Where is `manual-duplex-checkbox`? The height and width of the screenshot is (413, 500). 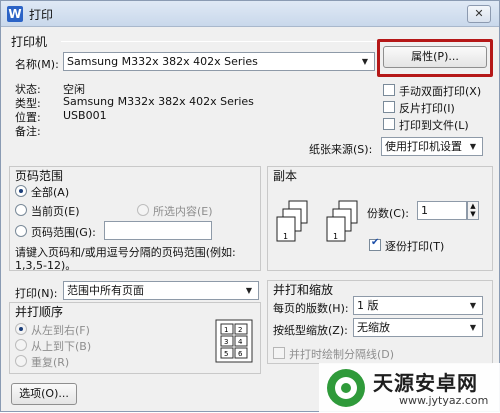
manual-duplex-checkbox is located at coordinates (389, 90).